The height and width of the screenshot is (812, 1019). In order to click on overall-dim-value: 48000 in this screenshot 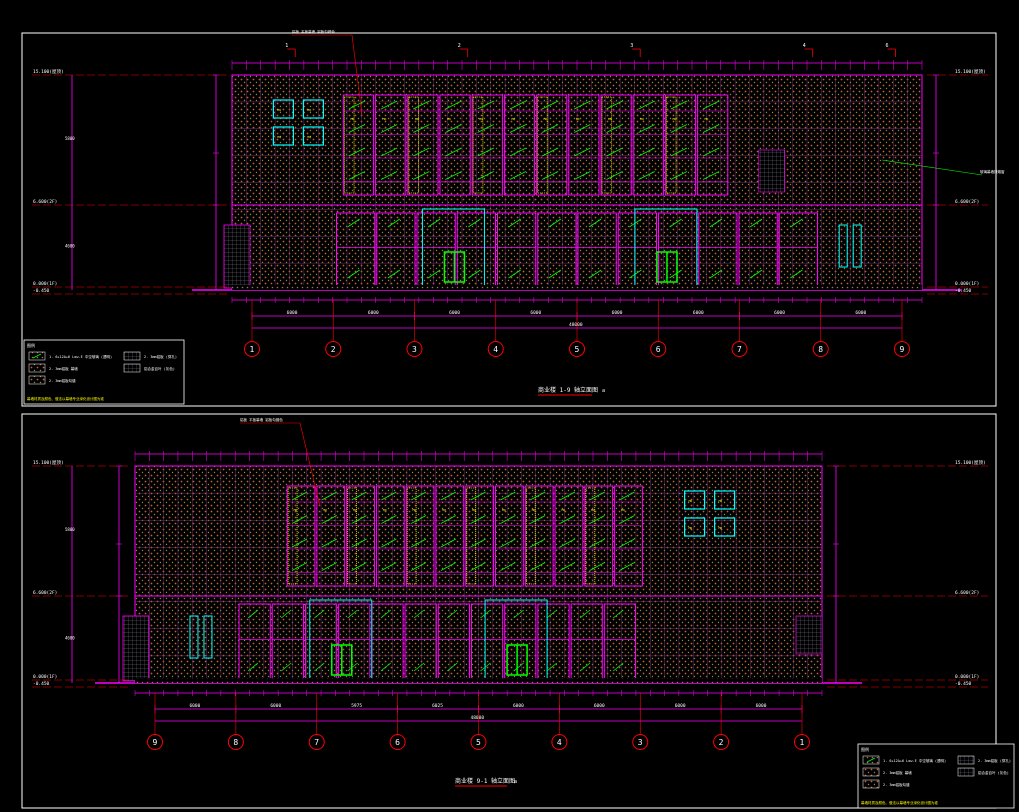, I will do `click(478, 718)`.